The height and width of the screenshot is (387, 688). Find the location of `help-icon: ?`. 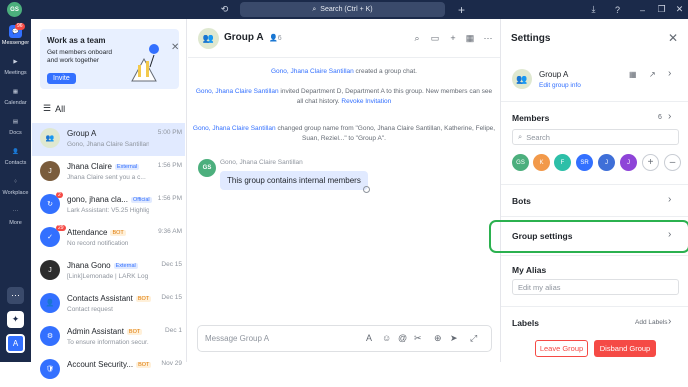

help-icon: ? is located at coordinates (617, 9).